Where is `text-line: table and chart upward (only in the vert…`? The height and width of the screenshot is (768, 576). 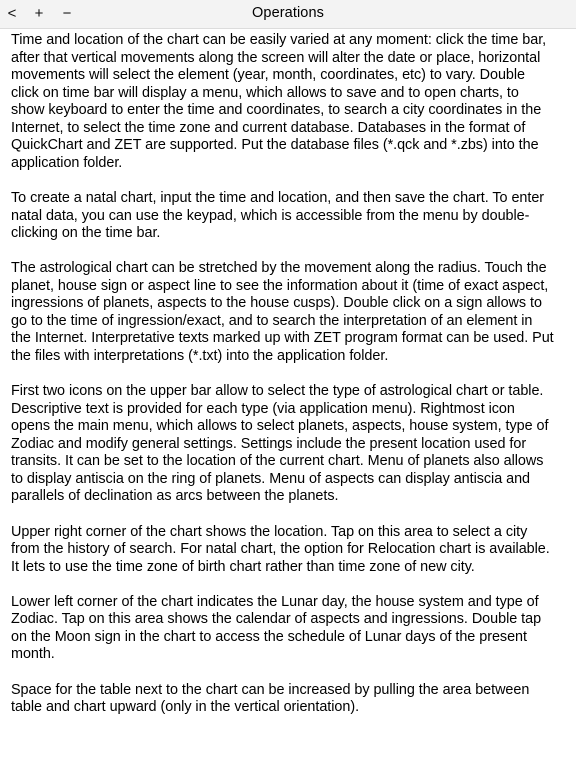 text-line: table and chart upward (only in the vert… is located at coordinates (185, 707).